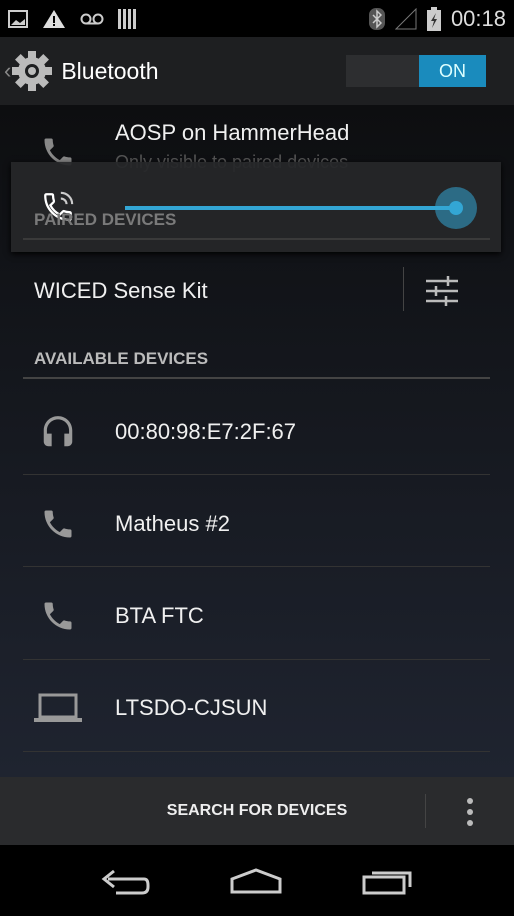 This screenshot has width=514, height=916. I want to click on device-name: LTSDO-CJSUN, so click(191, 707).